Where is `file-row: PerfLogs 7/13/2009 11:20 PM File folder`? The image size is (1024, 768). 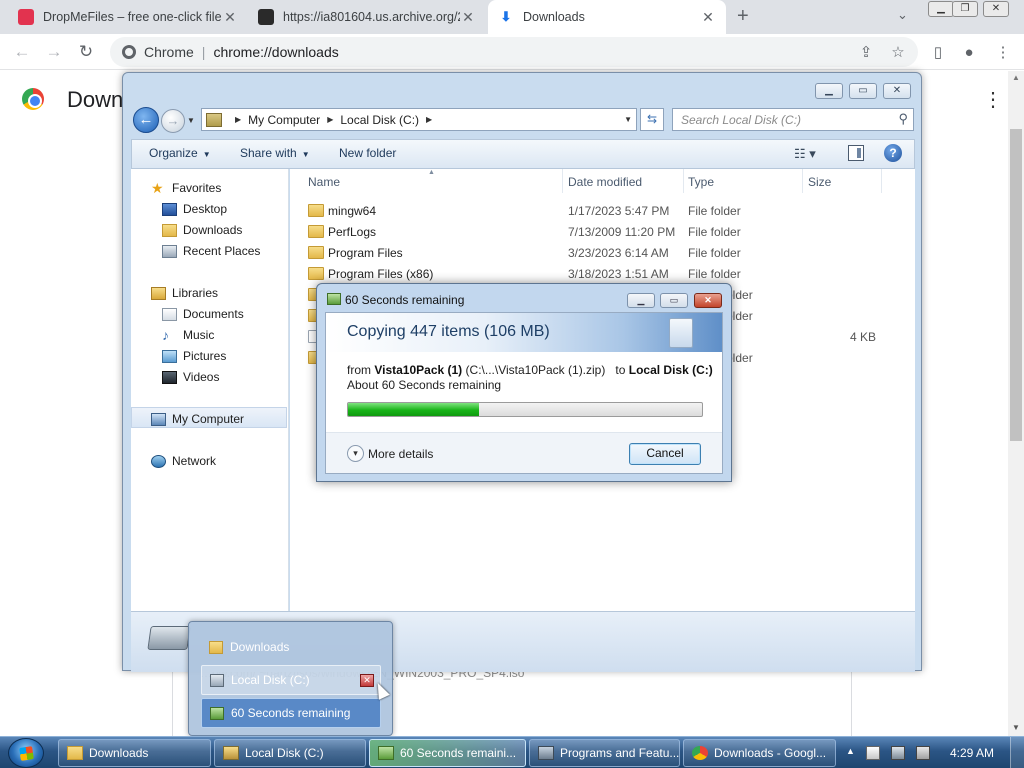 file-row: PerfLogs 7/13/2009 11:20 PM File folder is located at coordinates (590, 232).